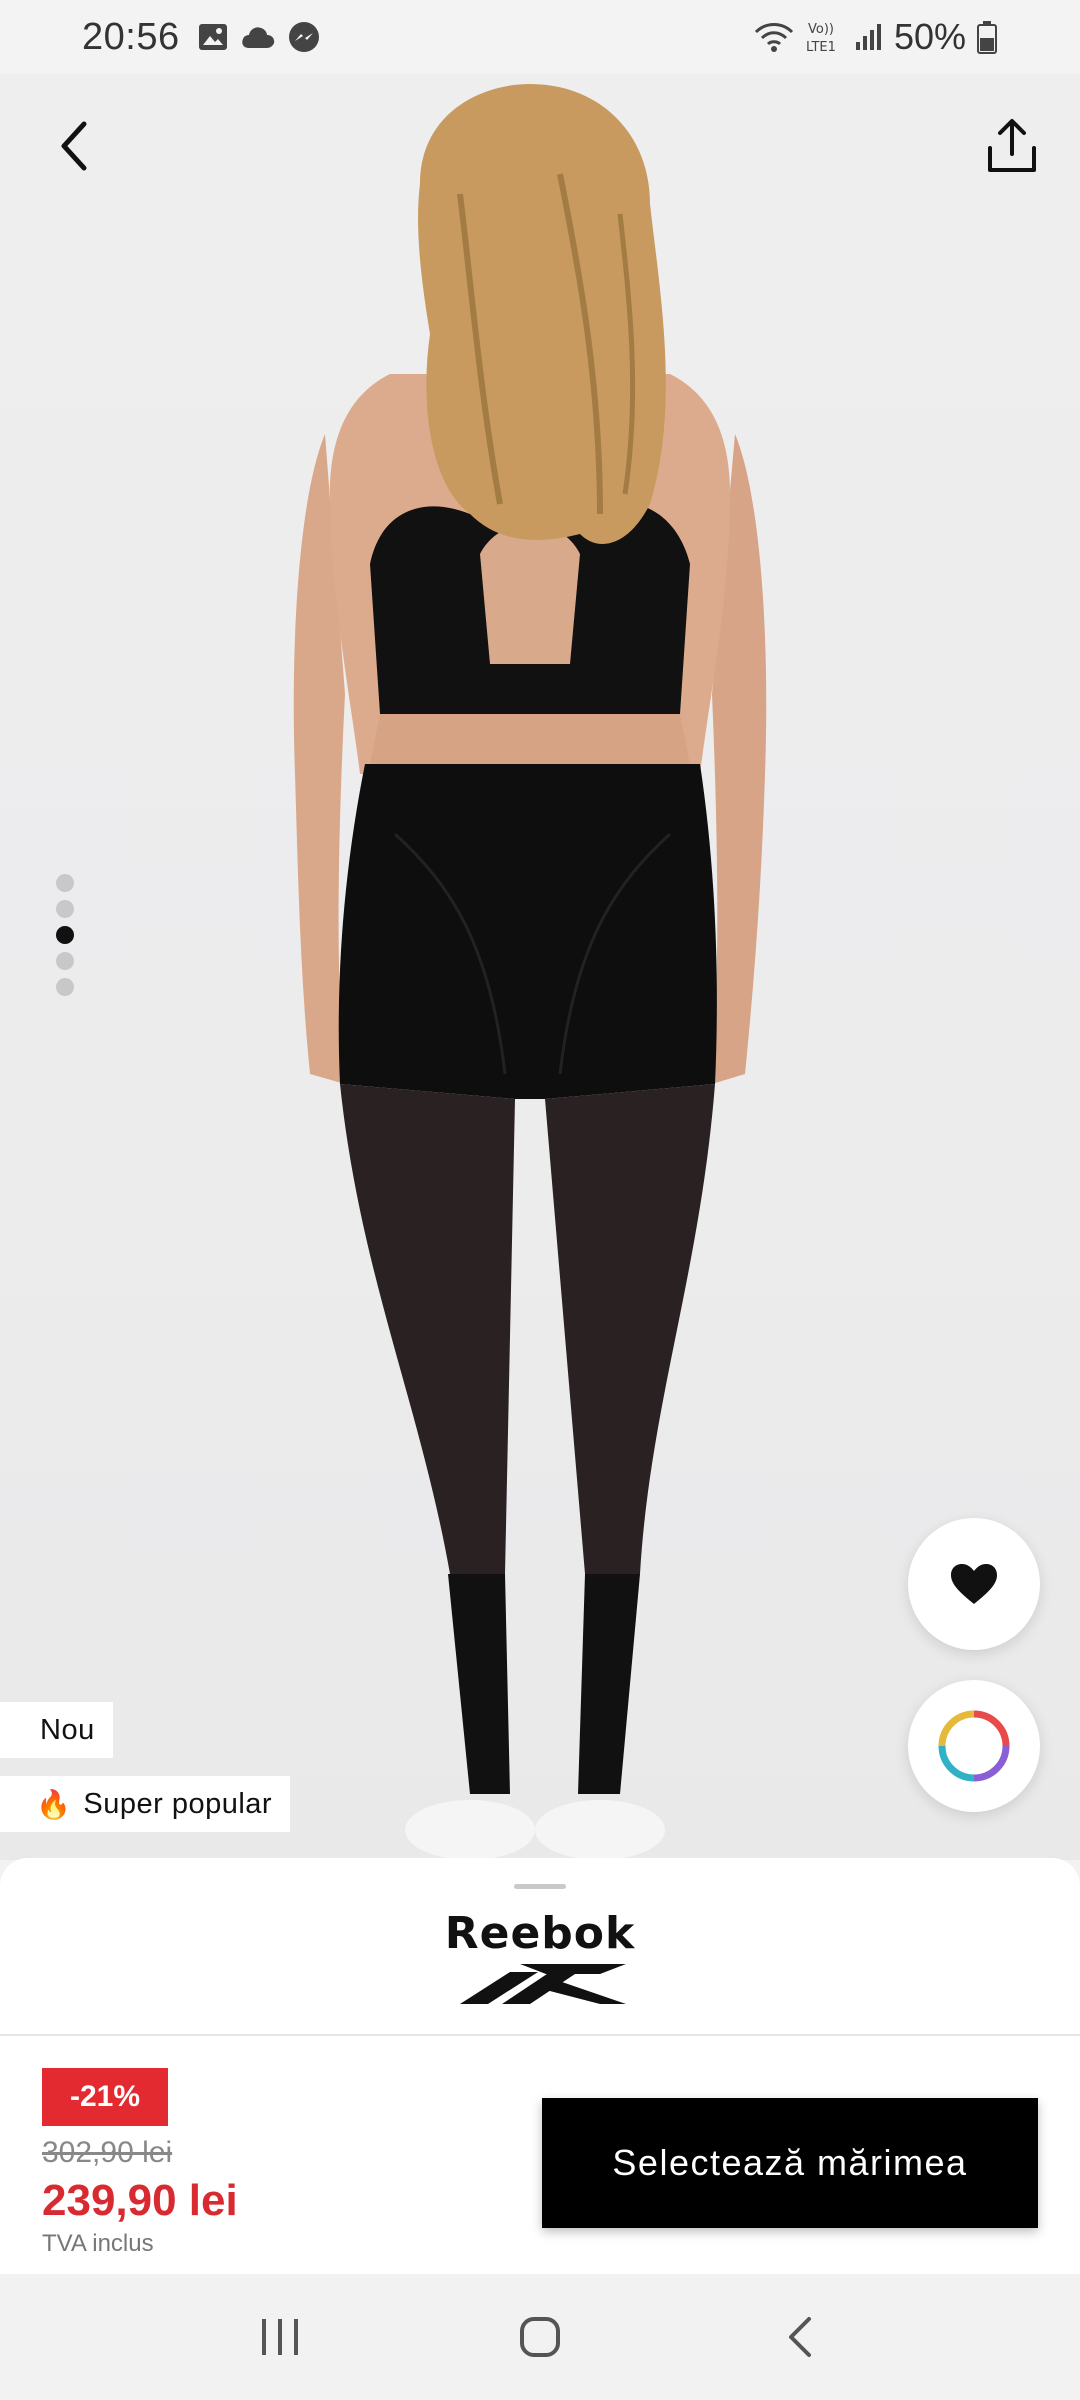 This screenshot has height=2400, width=1080. I want to click on recent-apps-icon, so click(280, 2337).